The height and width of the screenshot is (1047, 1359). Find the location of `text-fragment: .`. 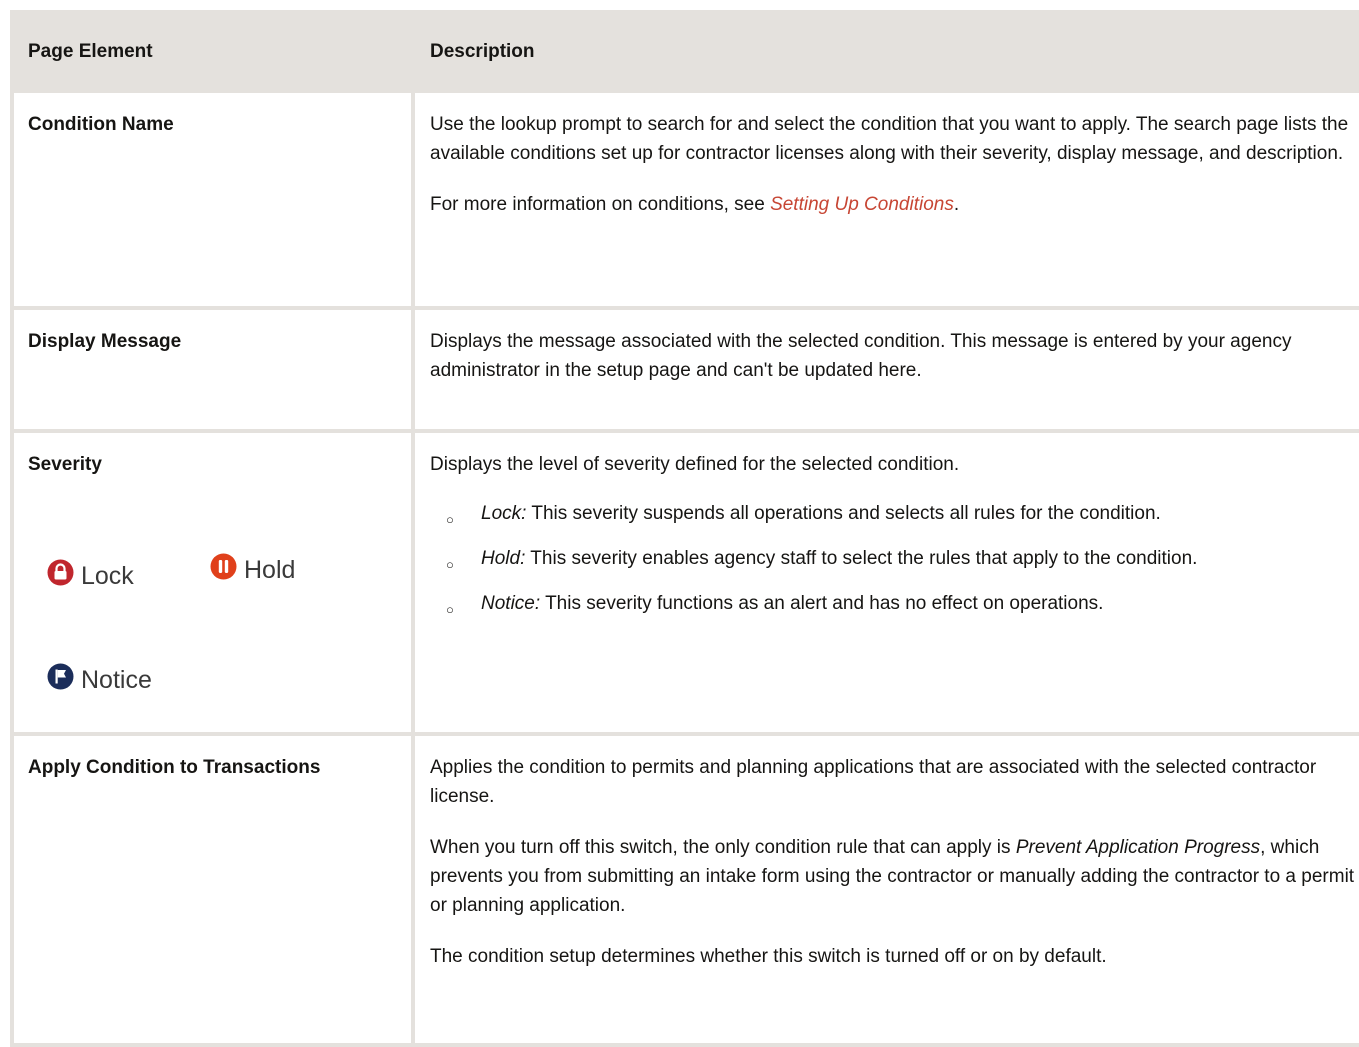

text-fragment: . is located at coordinates (956, 204).